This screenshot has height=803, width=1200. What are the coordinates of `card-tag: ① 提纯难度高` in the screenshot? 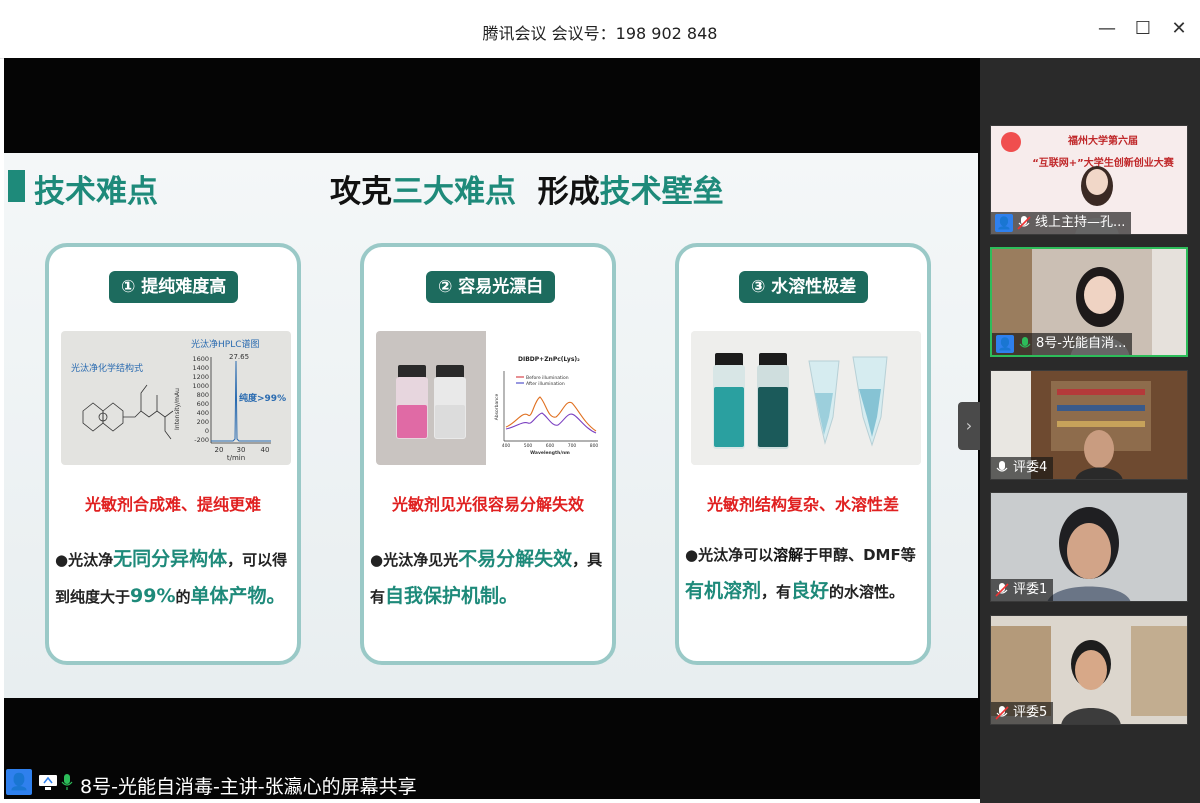 It's located at (174, 287).